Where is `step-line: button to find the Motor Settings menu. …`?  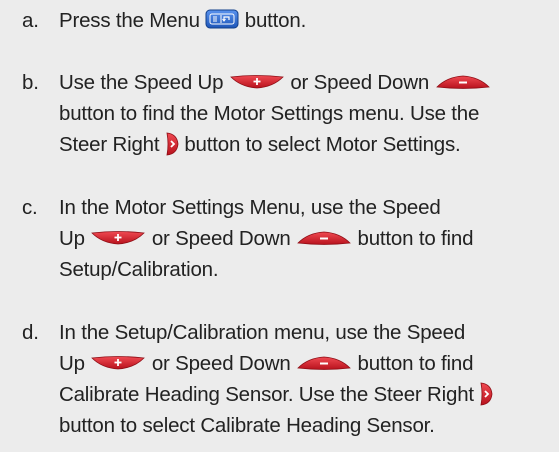 step-line: button to find the Motor Settings menu. … is located at coordinates (309, 113).